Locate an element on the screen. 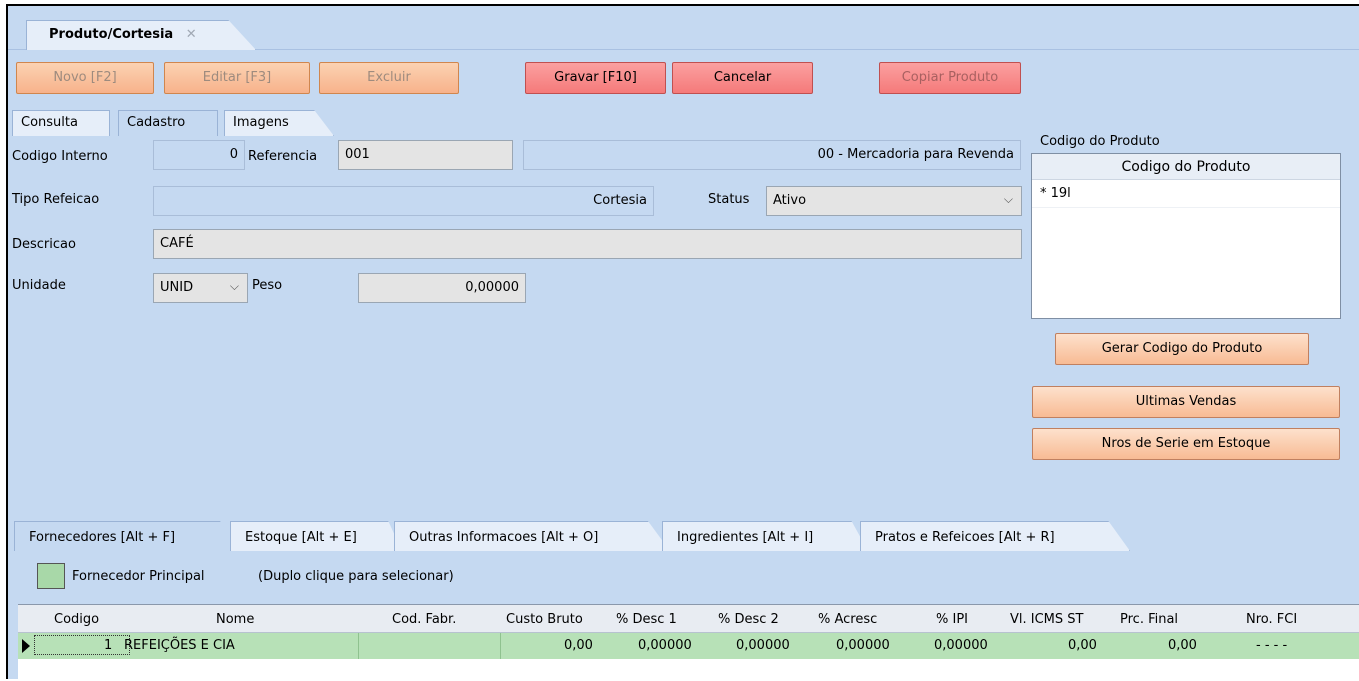 Image resolution: width=1359 pixels, height=681 pixels. gravar-button: Gravar [F10] is located at coordinates (595, 78).